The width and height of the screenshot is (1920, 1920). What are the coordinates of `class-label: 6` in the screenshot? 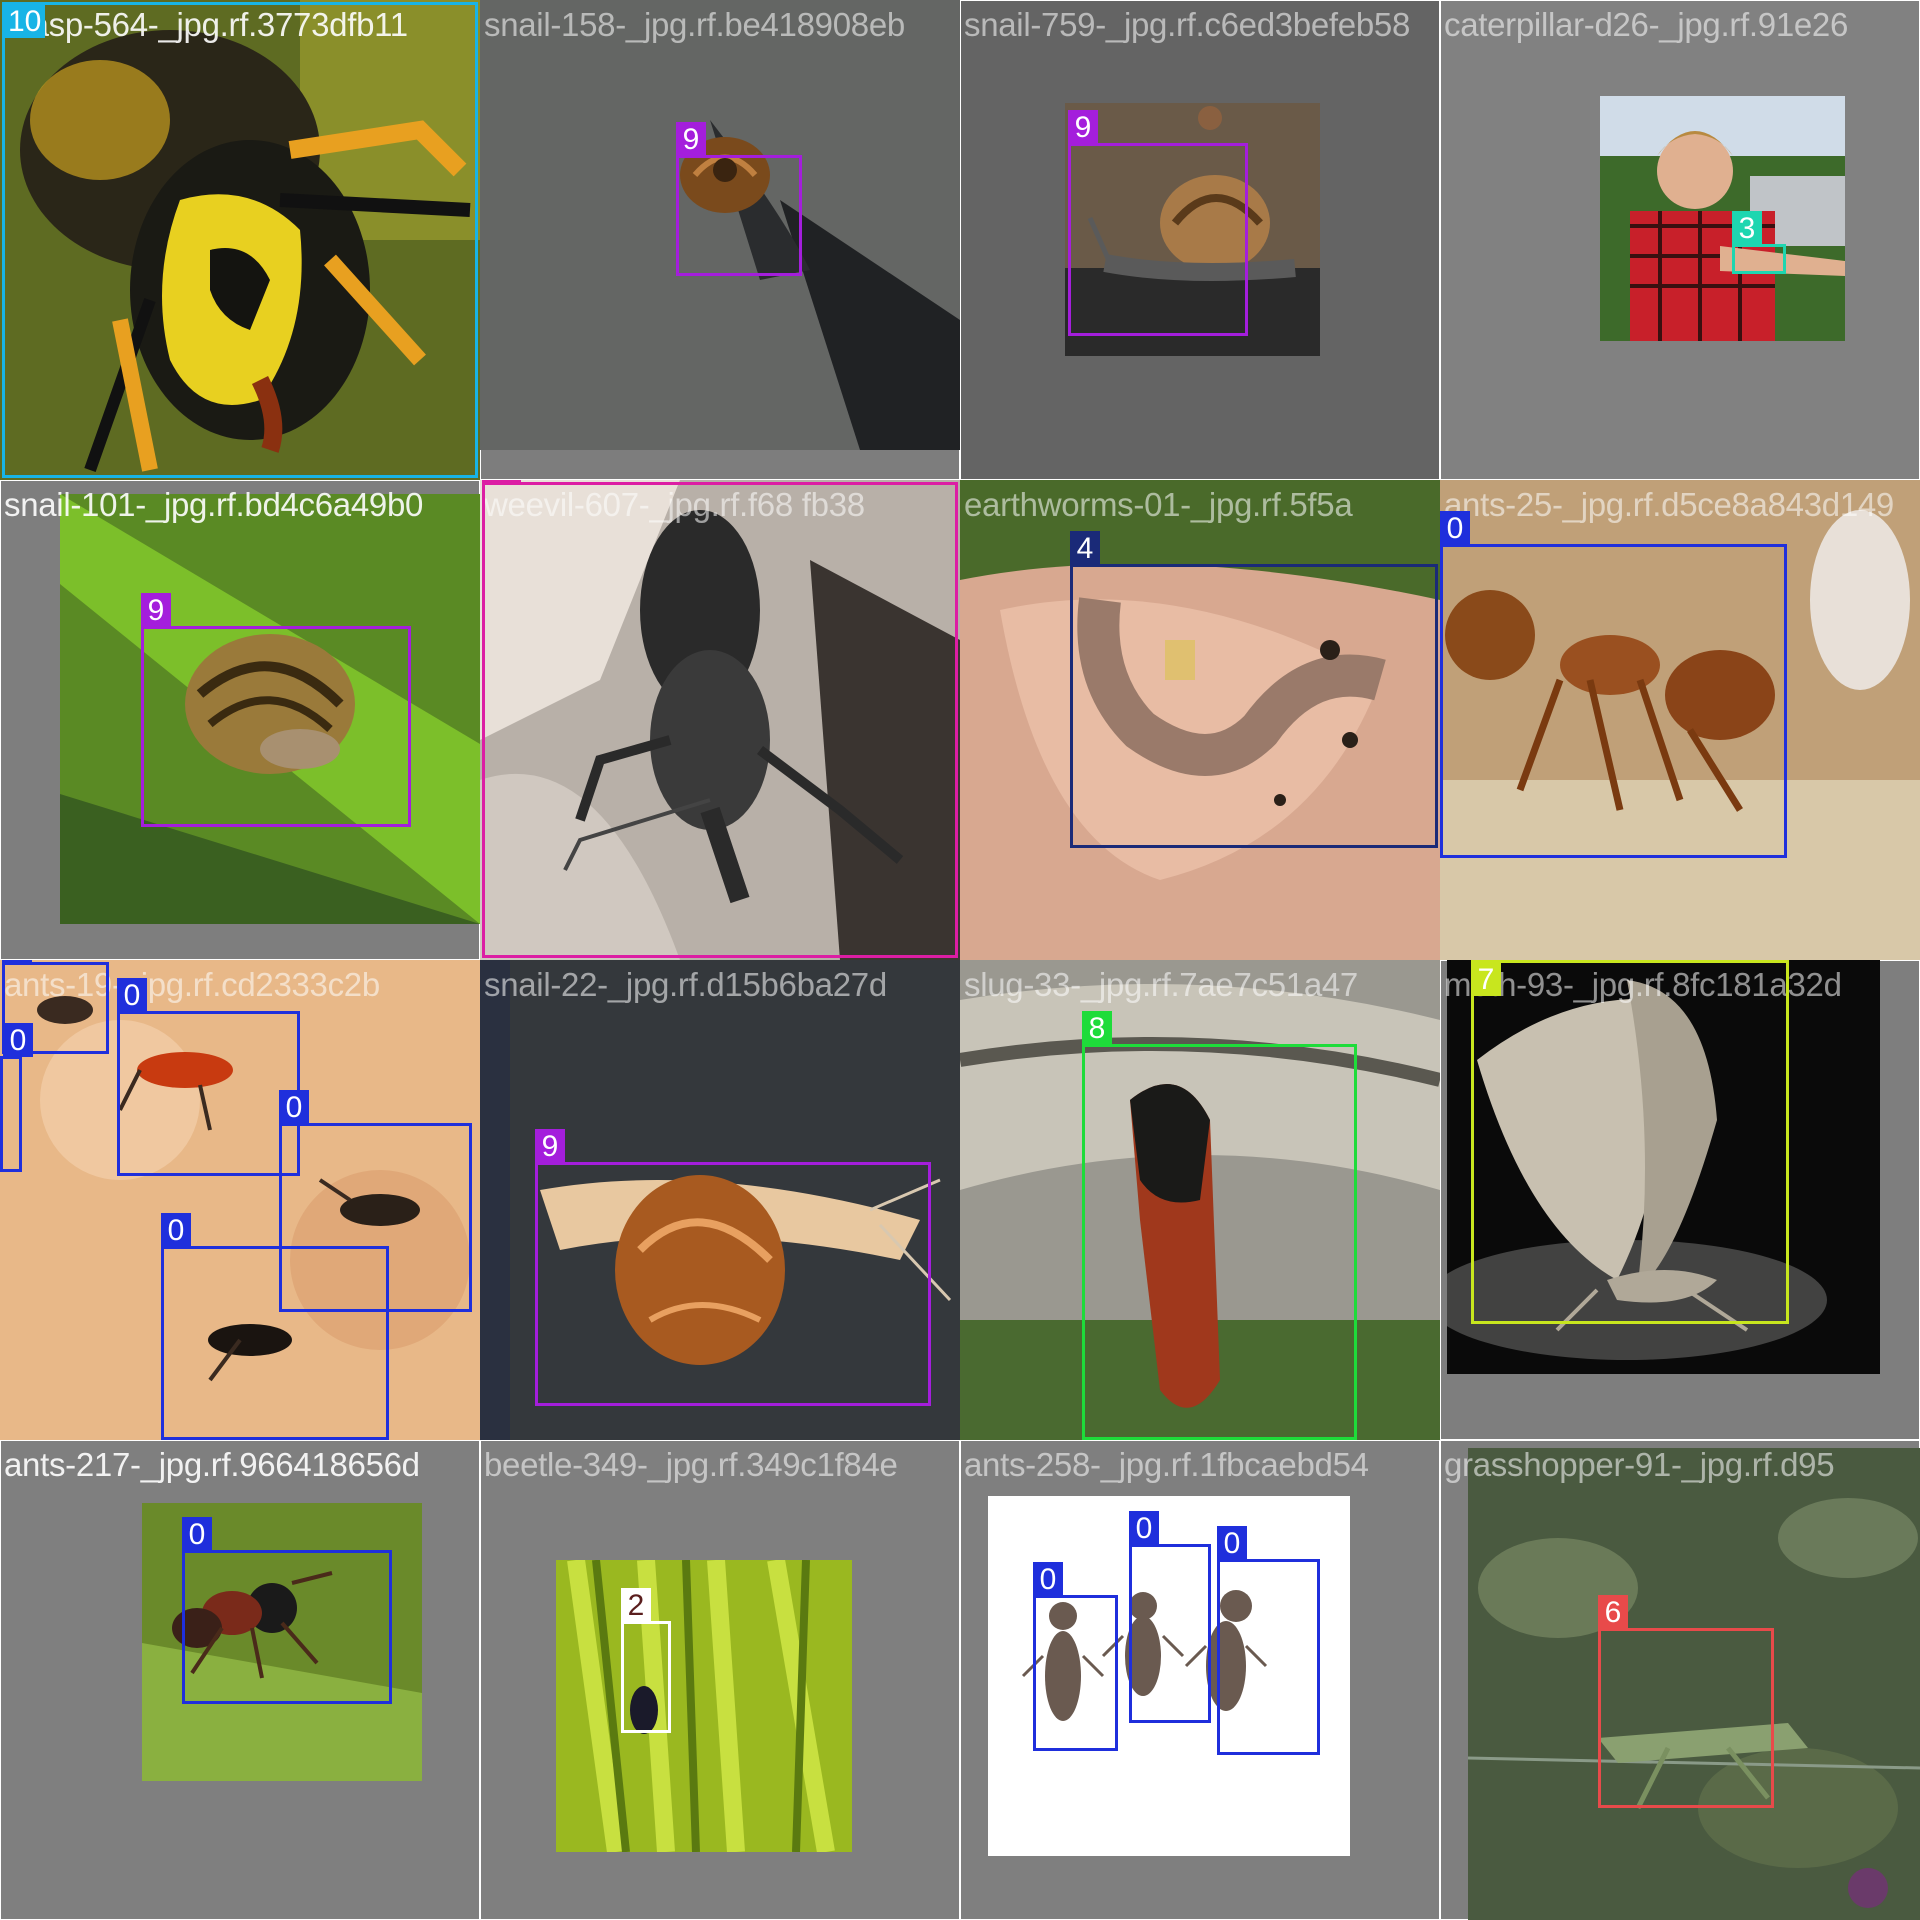 It's located at (1613, 1612).